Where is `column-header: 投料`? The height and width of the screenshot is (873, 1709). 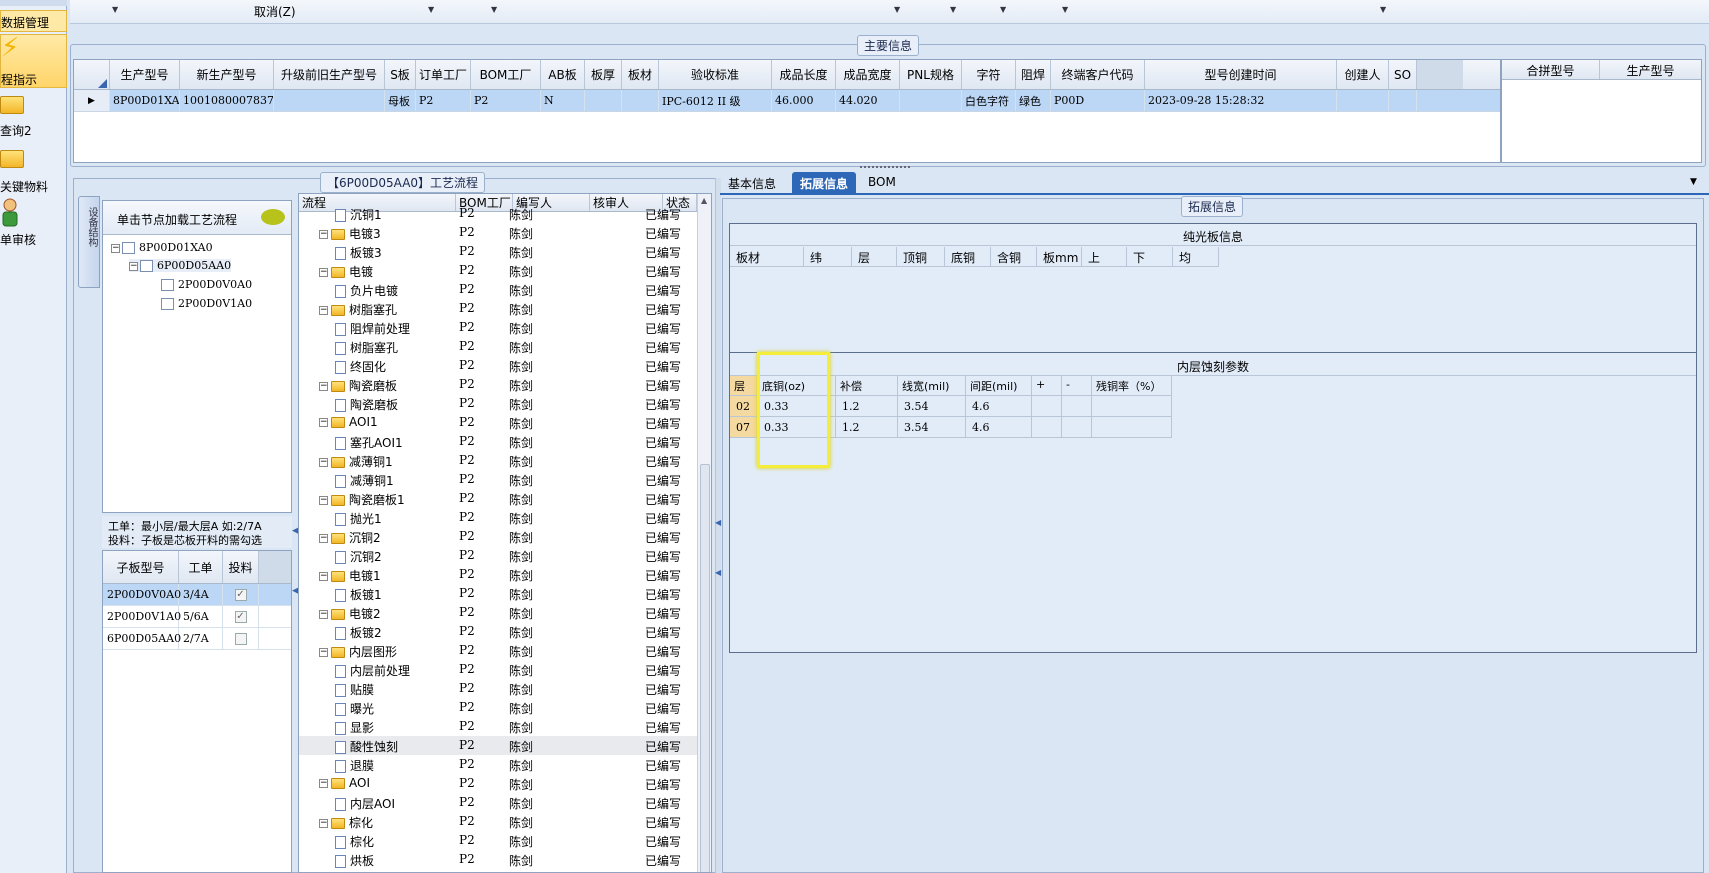 column-header: 投料 is located at coordinates (241, 567).